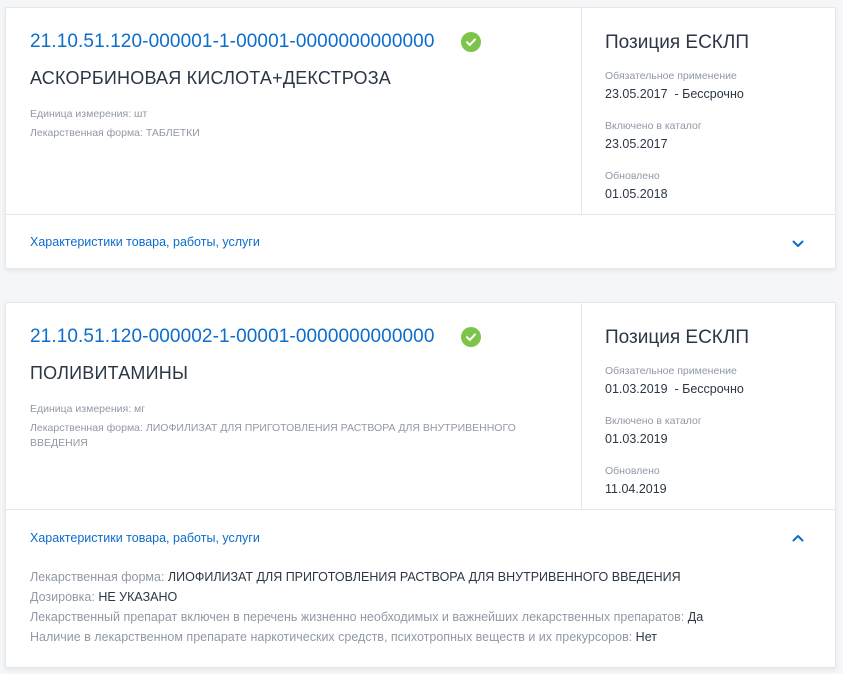  I want to click on dosage-form: Лекарственная форма: ТАБЛЕТКИ, so click(115, 133).